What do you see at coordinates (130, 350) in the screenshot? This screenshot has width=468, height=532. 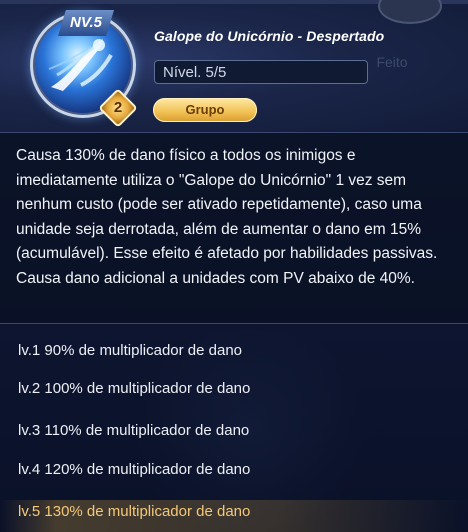 I see `level-item: lv.1 90% de multiplicador de dano` at bounding box center [130, 350].